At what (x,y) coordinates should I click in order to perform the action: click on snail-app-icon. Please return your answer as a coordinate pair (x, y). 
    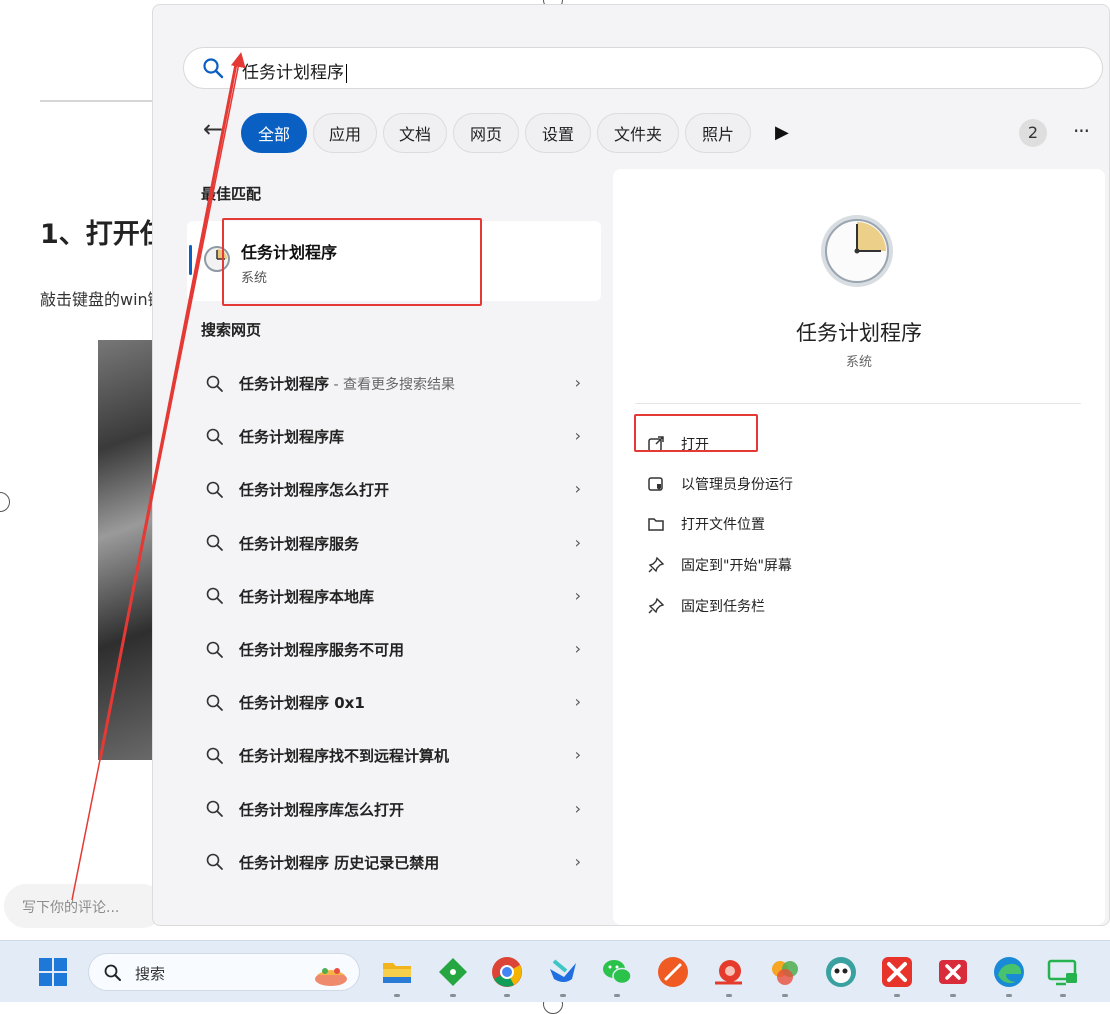
    Looking at the image, I should click on (729, 972).